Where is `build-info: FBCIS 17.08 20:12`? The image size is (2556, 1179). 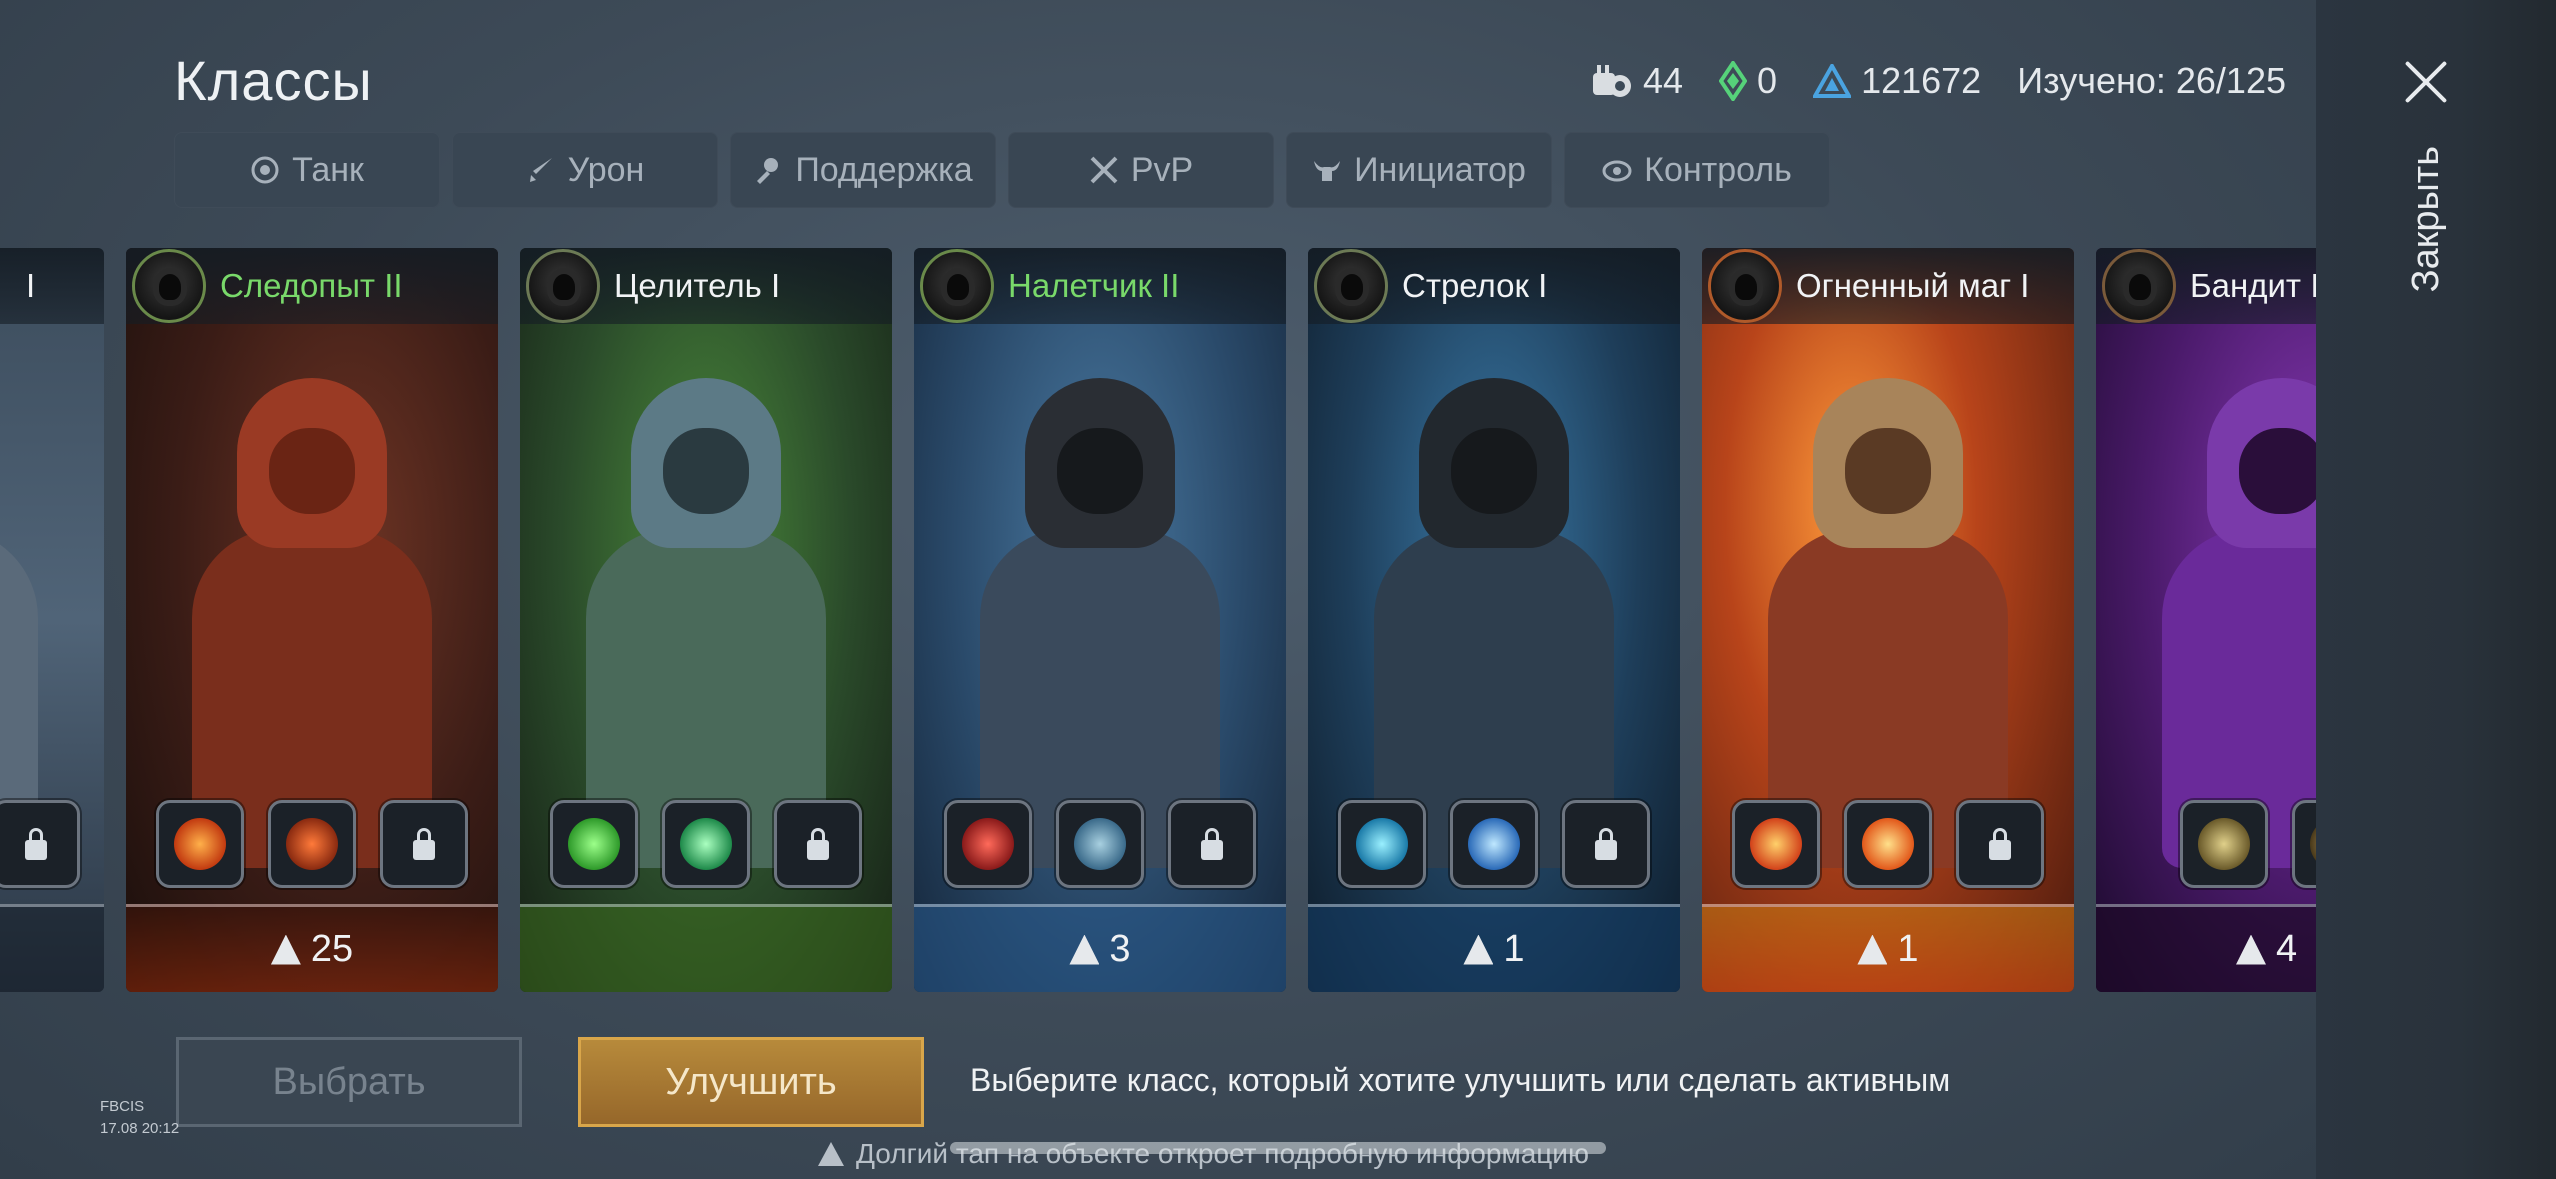
build-info: FBCIS 17.08 20:12 is located at coordinates (139, 1118).